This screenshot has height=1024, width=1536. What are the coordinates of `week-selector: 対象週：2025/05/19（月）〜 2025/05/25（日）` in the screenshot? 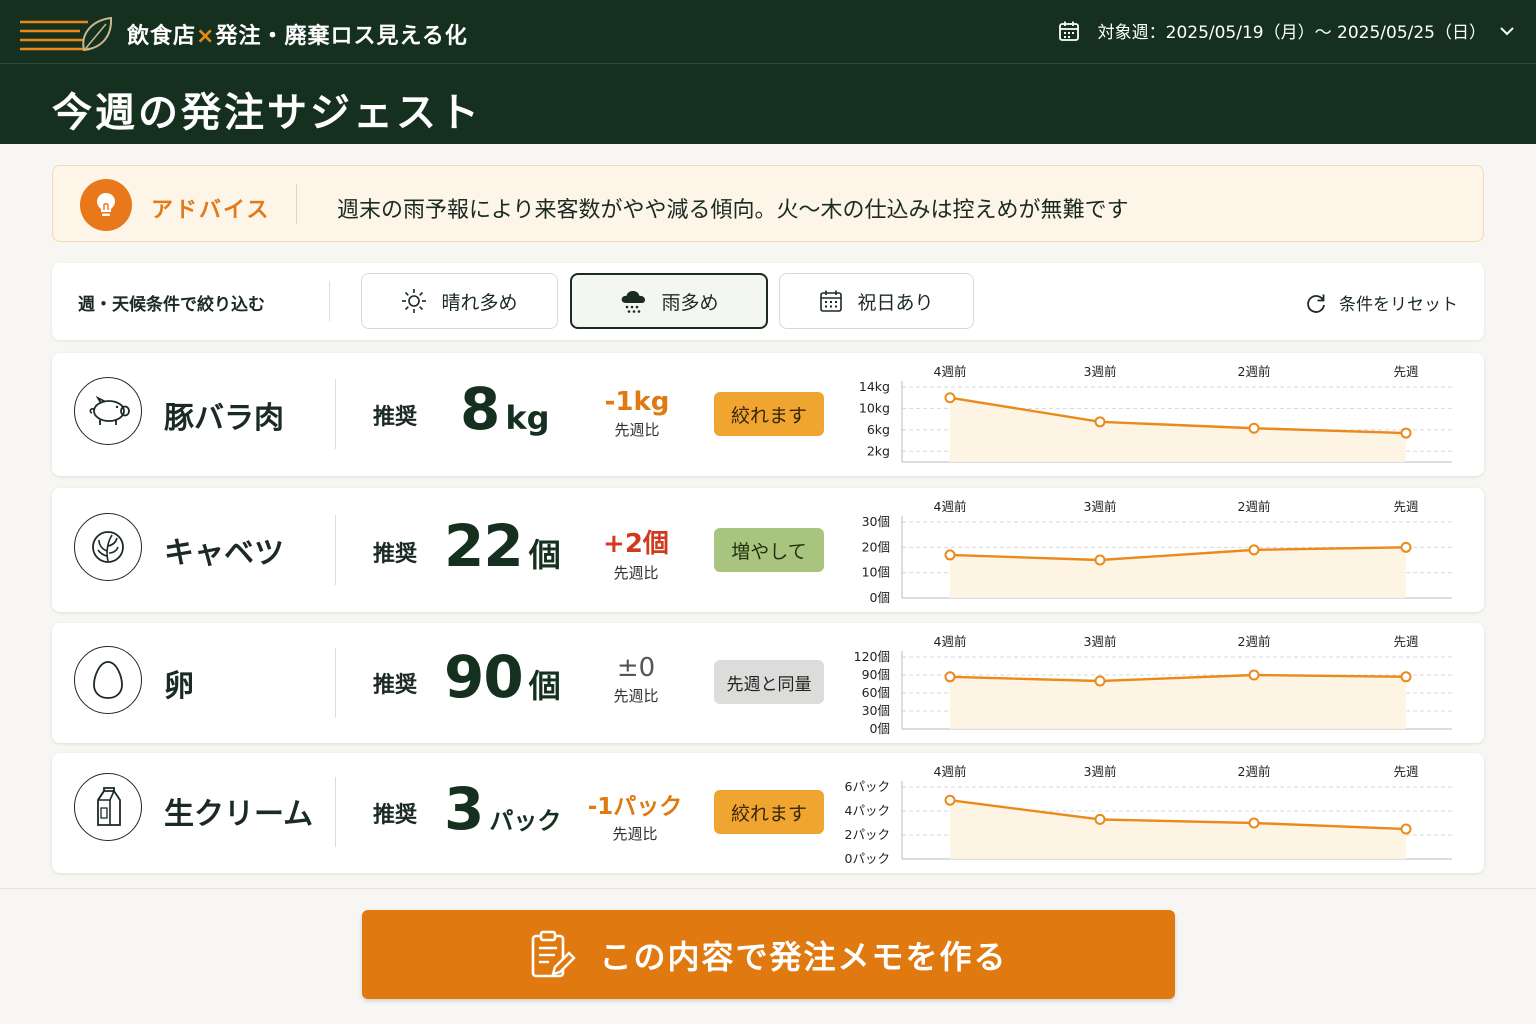 It's located at (1287, 30).